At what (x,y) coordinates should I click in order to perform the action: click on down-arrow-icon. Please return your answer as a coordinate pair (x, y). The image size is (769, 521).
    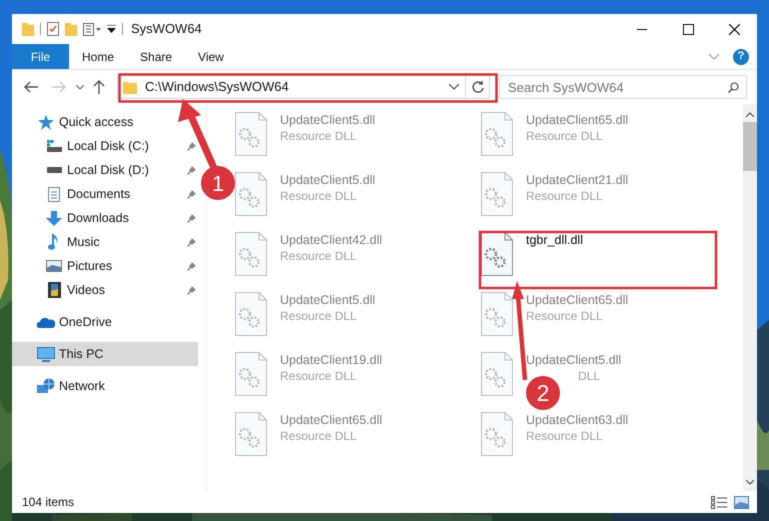
    Looking at the image, I should click on (54, 218).